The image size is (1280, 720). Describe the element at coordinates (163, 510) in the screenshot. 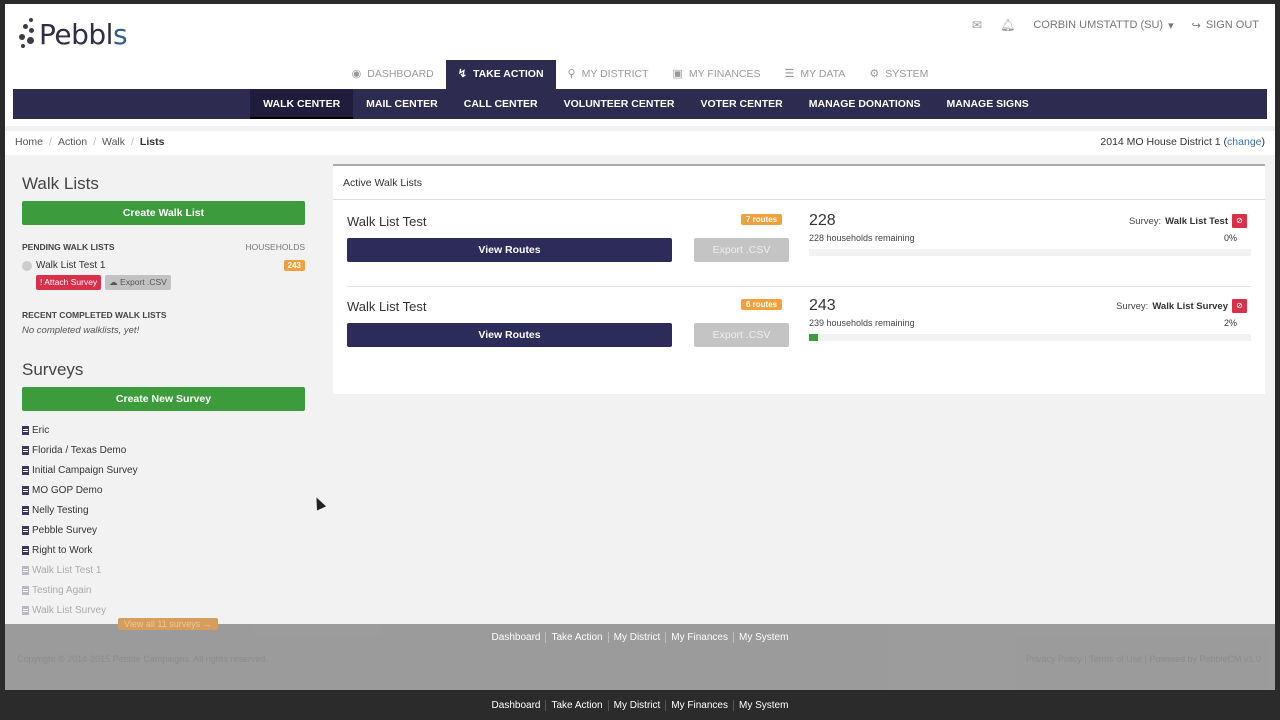

I see `survey-item: Nelly Testing` at that location.